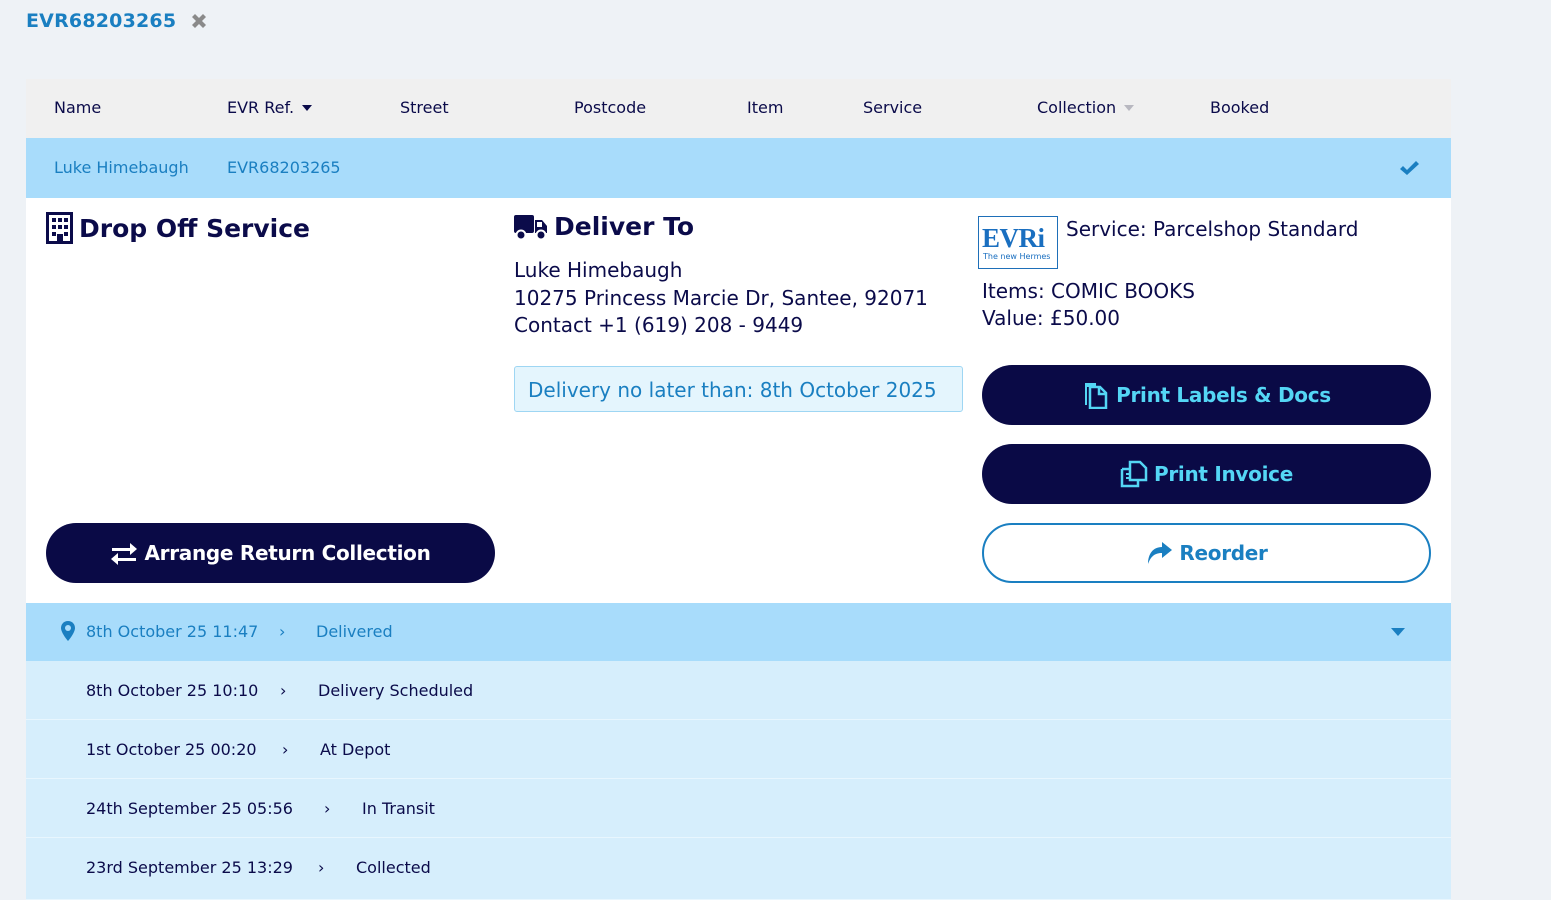 This screenshot has width=1551, height=900. Describe the element at coordinates (765, 107) in the screenshot. I see `column-header-item: Item` at that location.